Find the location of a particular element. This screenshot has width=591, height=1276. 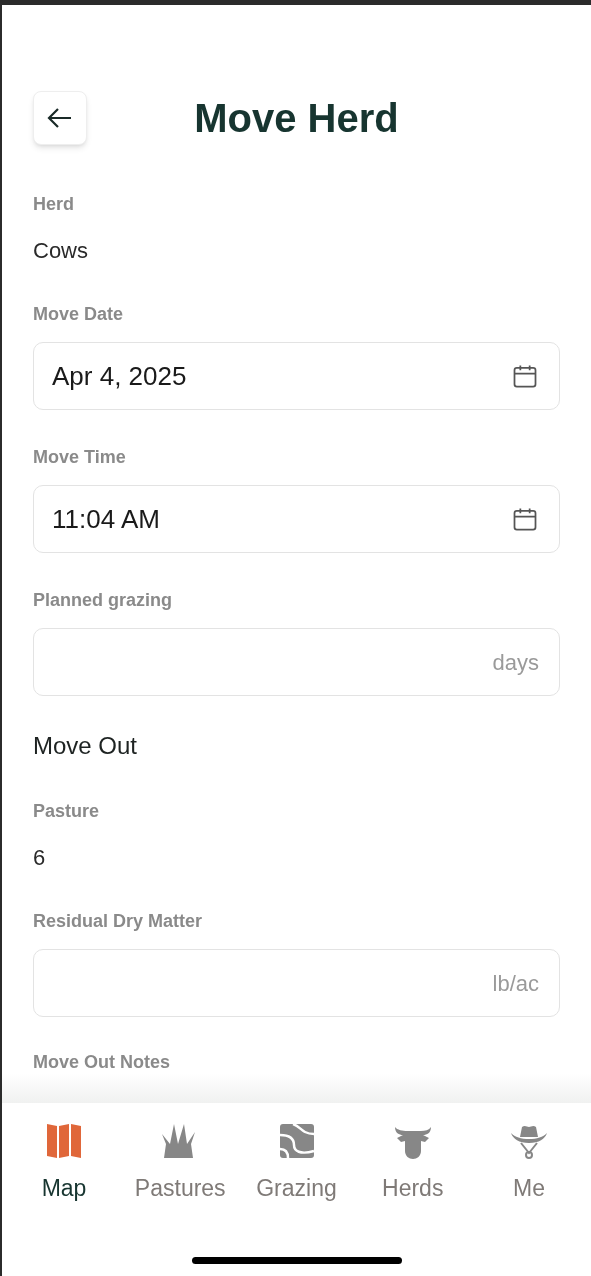

unit-label: lb/ac is located at coordinates (515, 983).